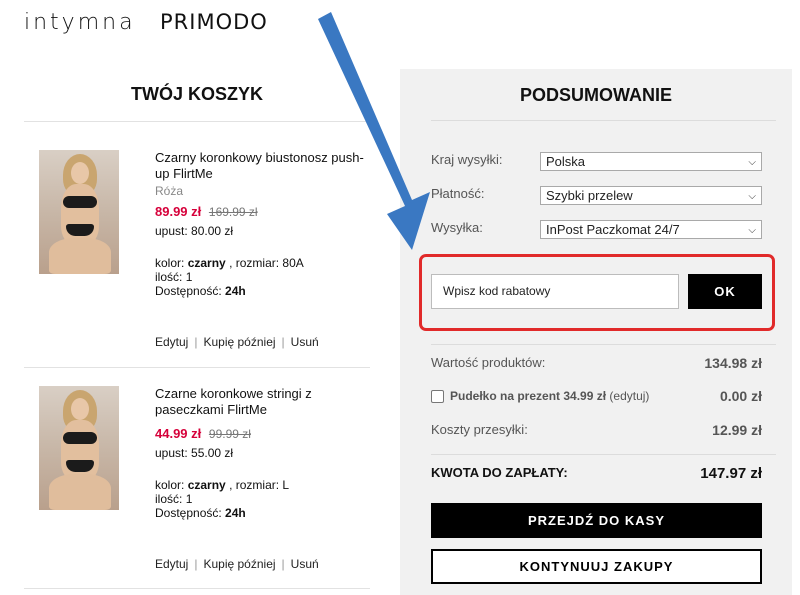 Image resolution: width=800 pixels, height=595 pixels. Describe the element at coordinates (222, 485) in the screenshot. I see `product-color-size: kolor: czarny , rozmiar: L` at that location.